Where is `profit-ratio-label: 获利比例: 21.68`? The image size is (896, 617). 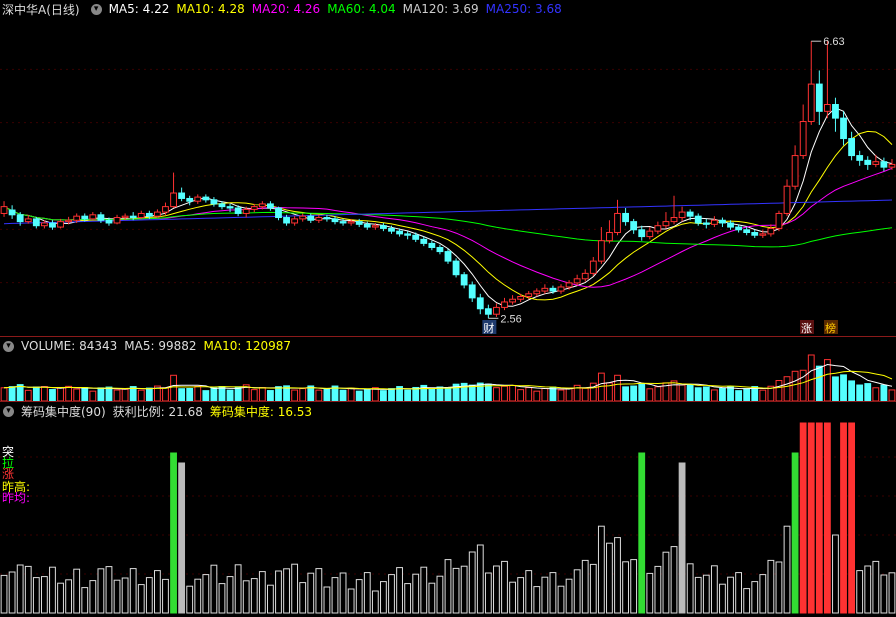 profit-ratio-label: 获利比例: 21.68 is located at coordinates (157, 411).